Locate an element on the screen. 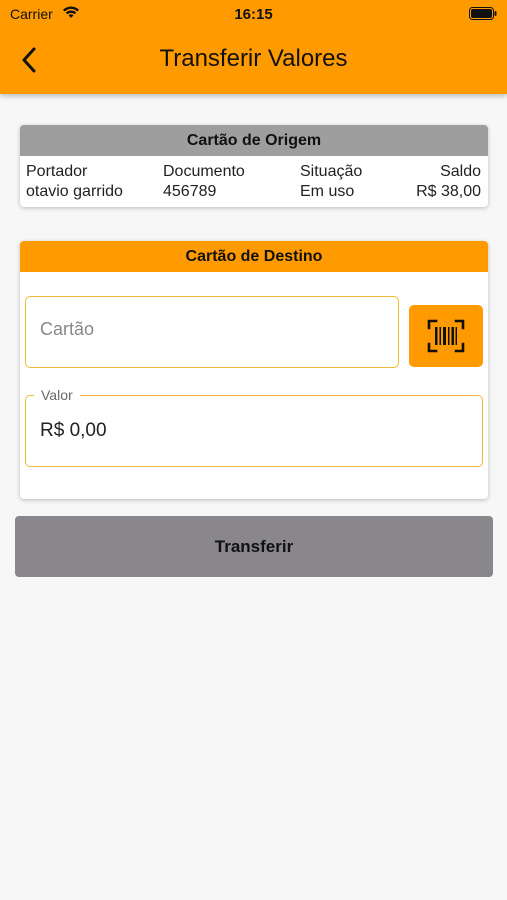 This screenshot has width=507, height=900. status-column: Situação Em uso is located at coordinates (331, 182).